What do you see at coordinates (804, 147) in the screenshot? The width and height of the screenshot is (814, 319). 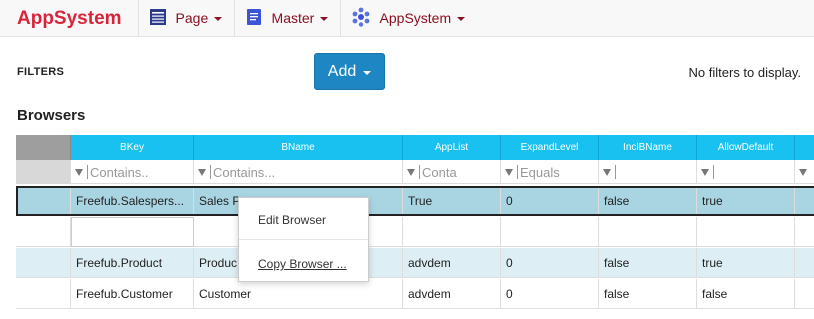 I see `column-header-extra` at bounding box center [804, 147].